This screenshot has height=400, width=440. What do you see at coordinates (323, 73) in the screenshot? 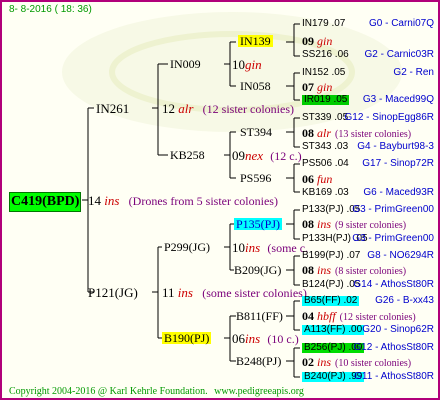
I see `ancestor-name: IN152 .05` at bounding box center [323, 73].